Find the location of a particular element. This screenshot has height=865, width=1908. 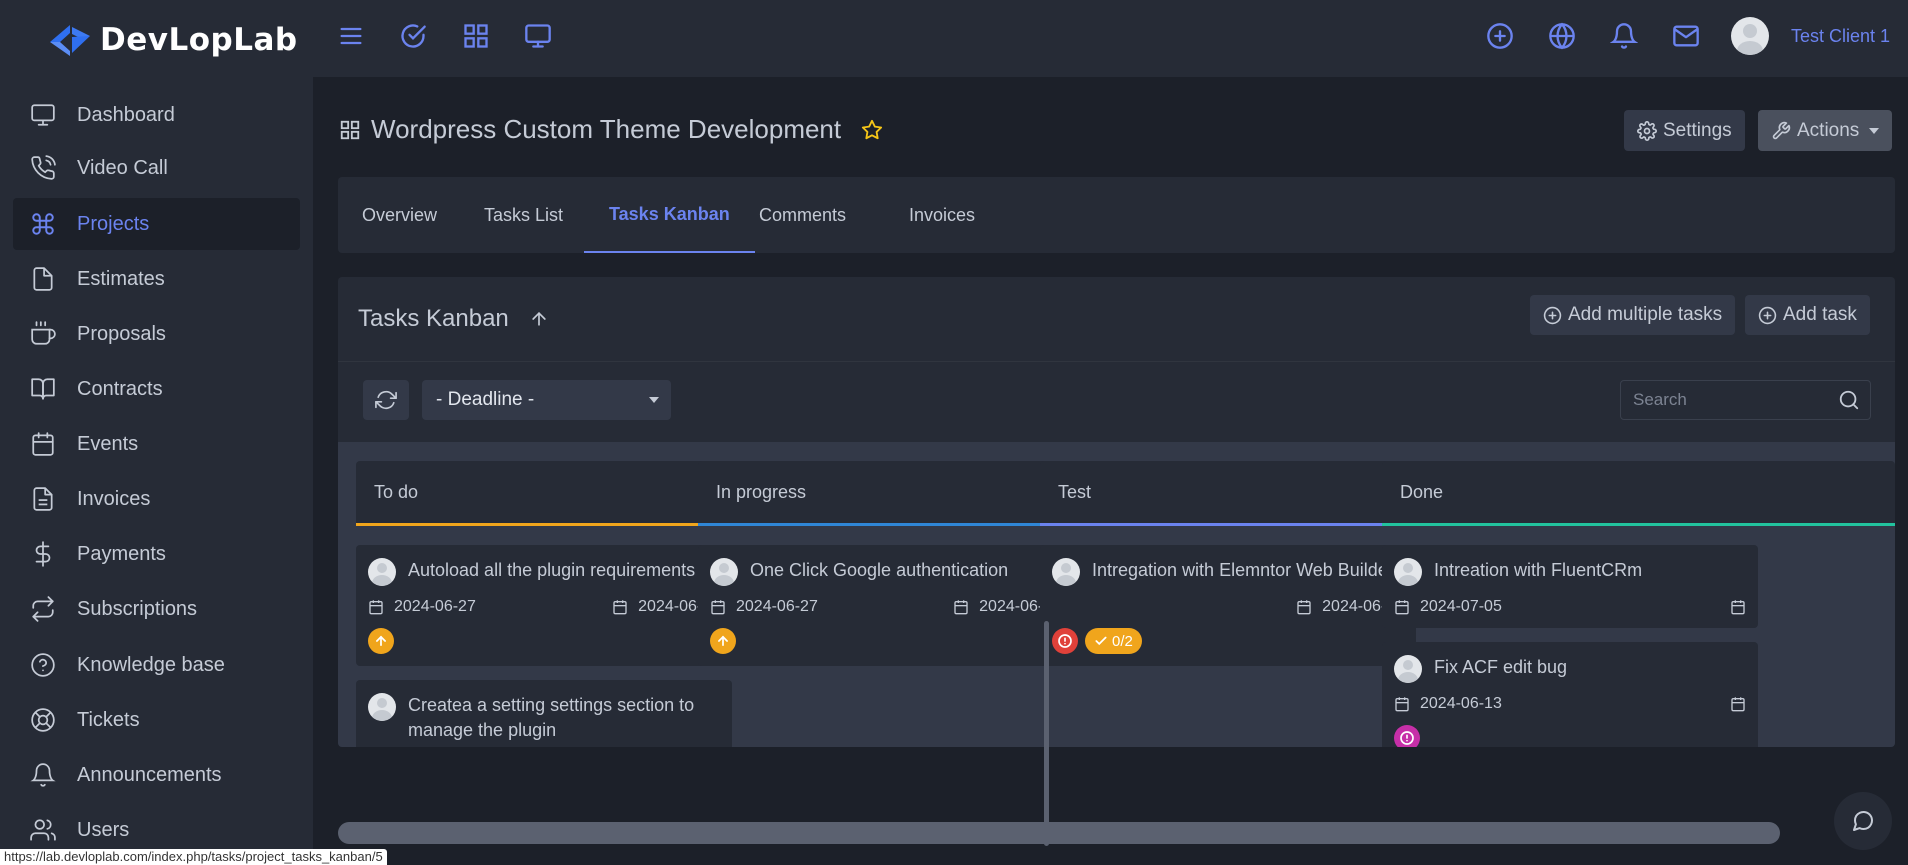

tab-invoices: Invoices is located at coordinates (942, 215).